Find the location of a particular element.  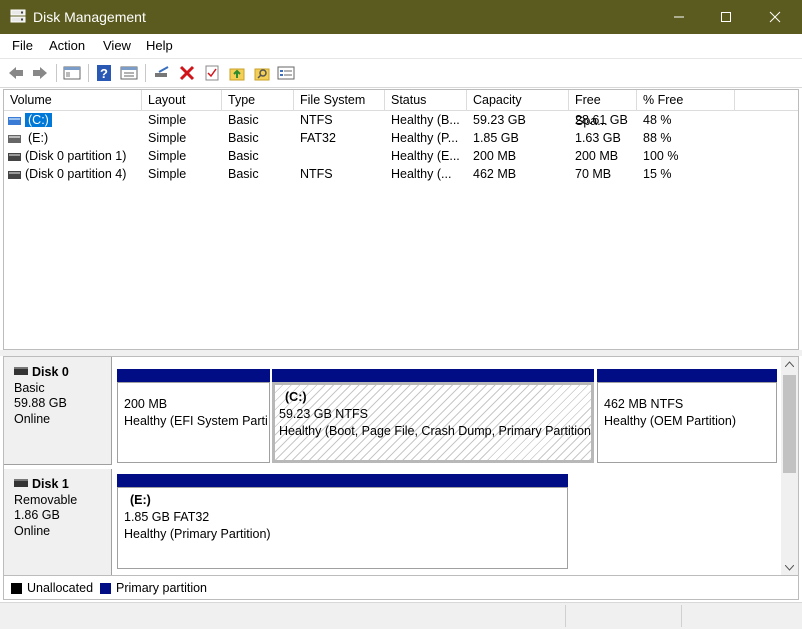

menu-view: View is located at coordinates (117, 45).